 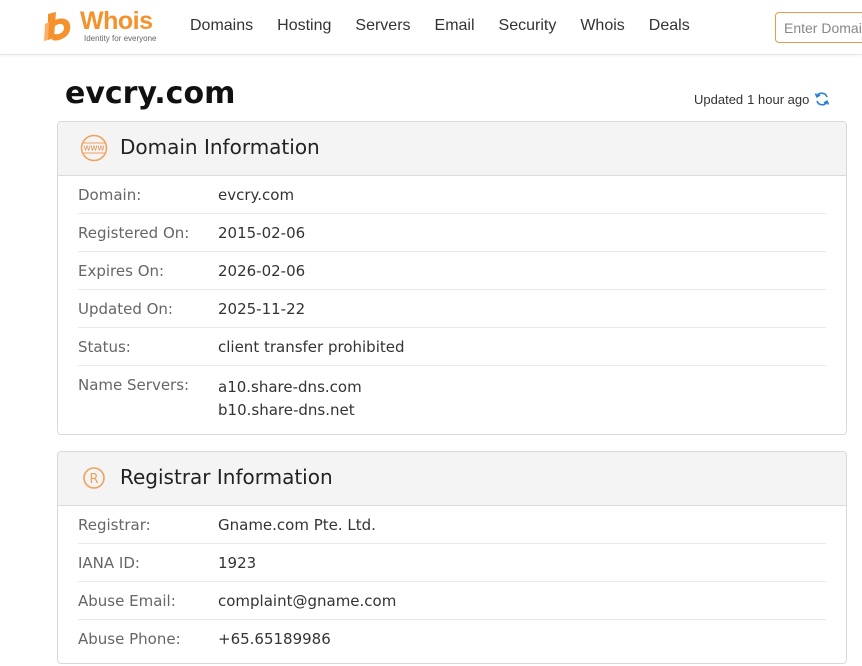 I want to click on card-header: R Registrar Information, so click(x=452, y=479).